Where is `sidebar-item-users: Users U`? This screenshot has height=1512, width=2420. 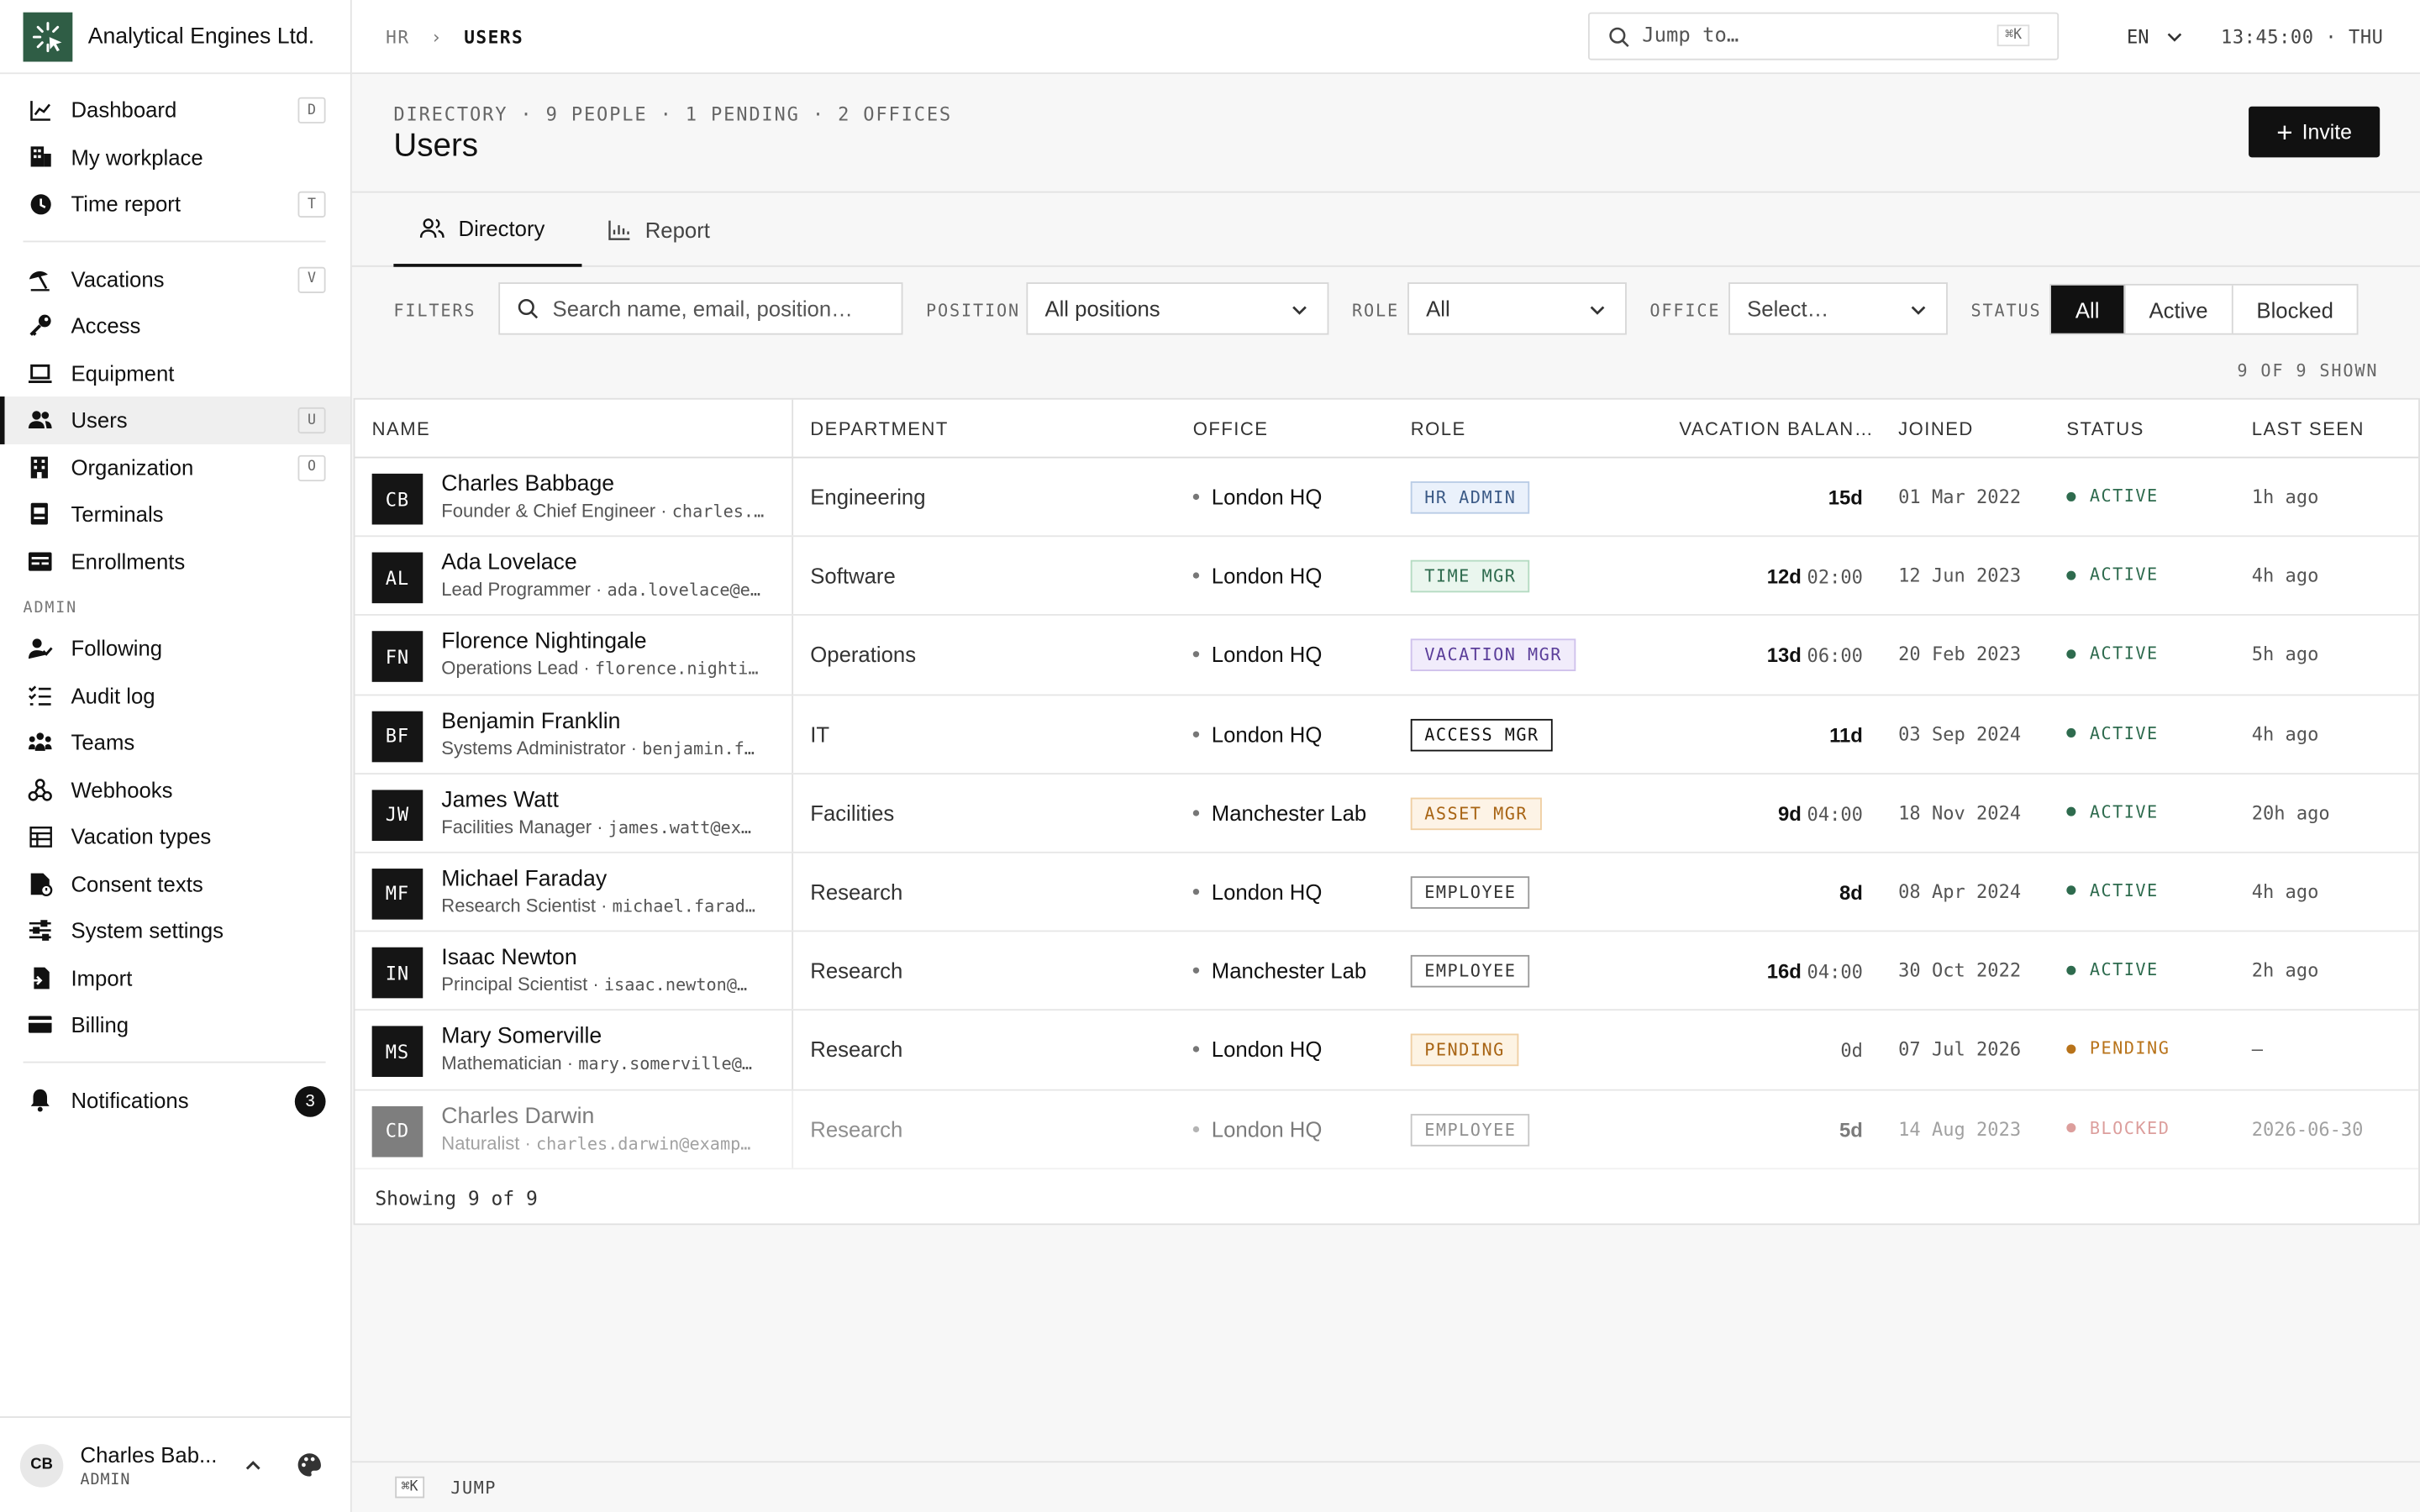
sidebar-item-users: Users U is located at coordinates (175, 420).